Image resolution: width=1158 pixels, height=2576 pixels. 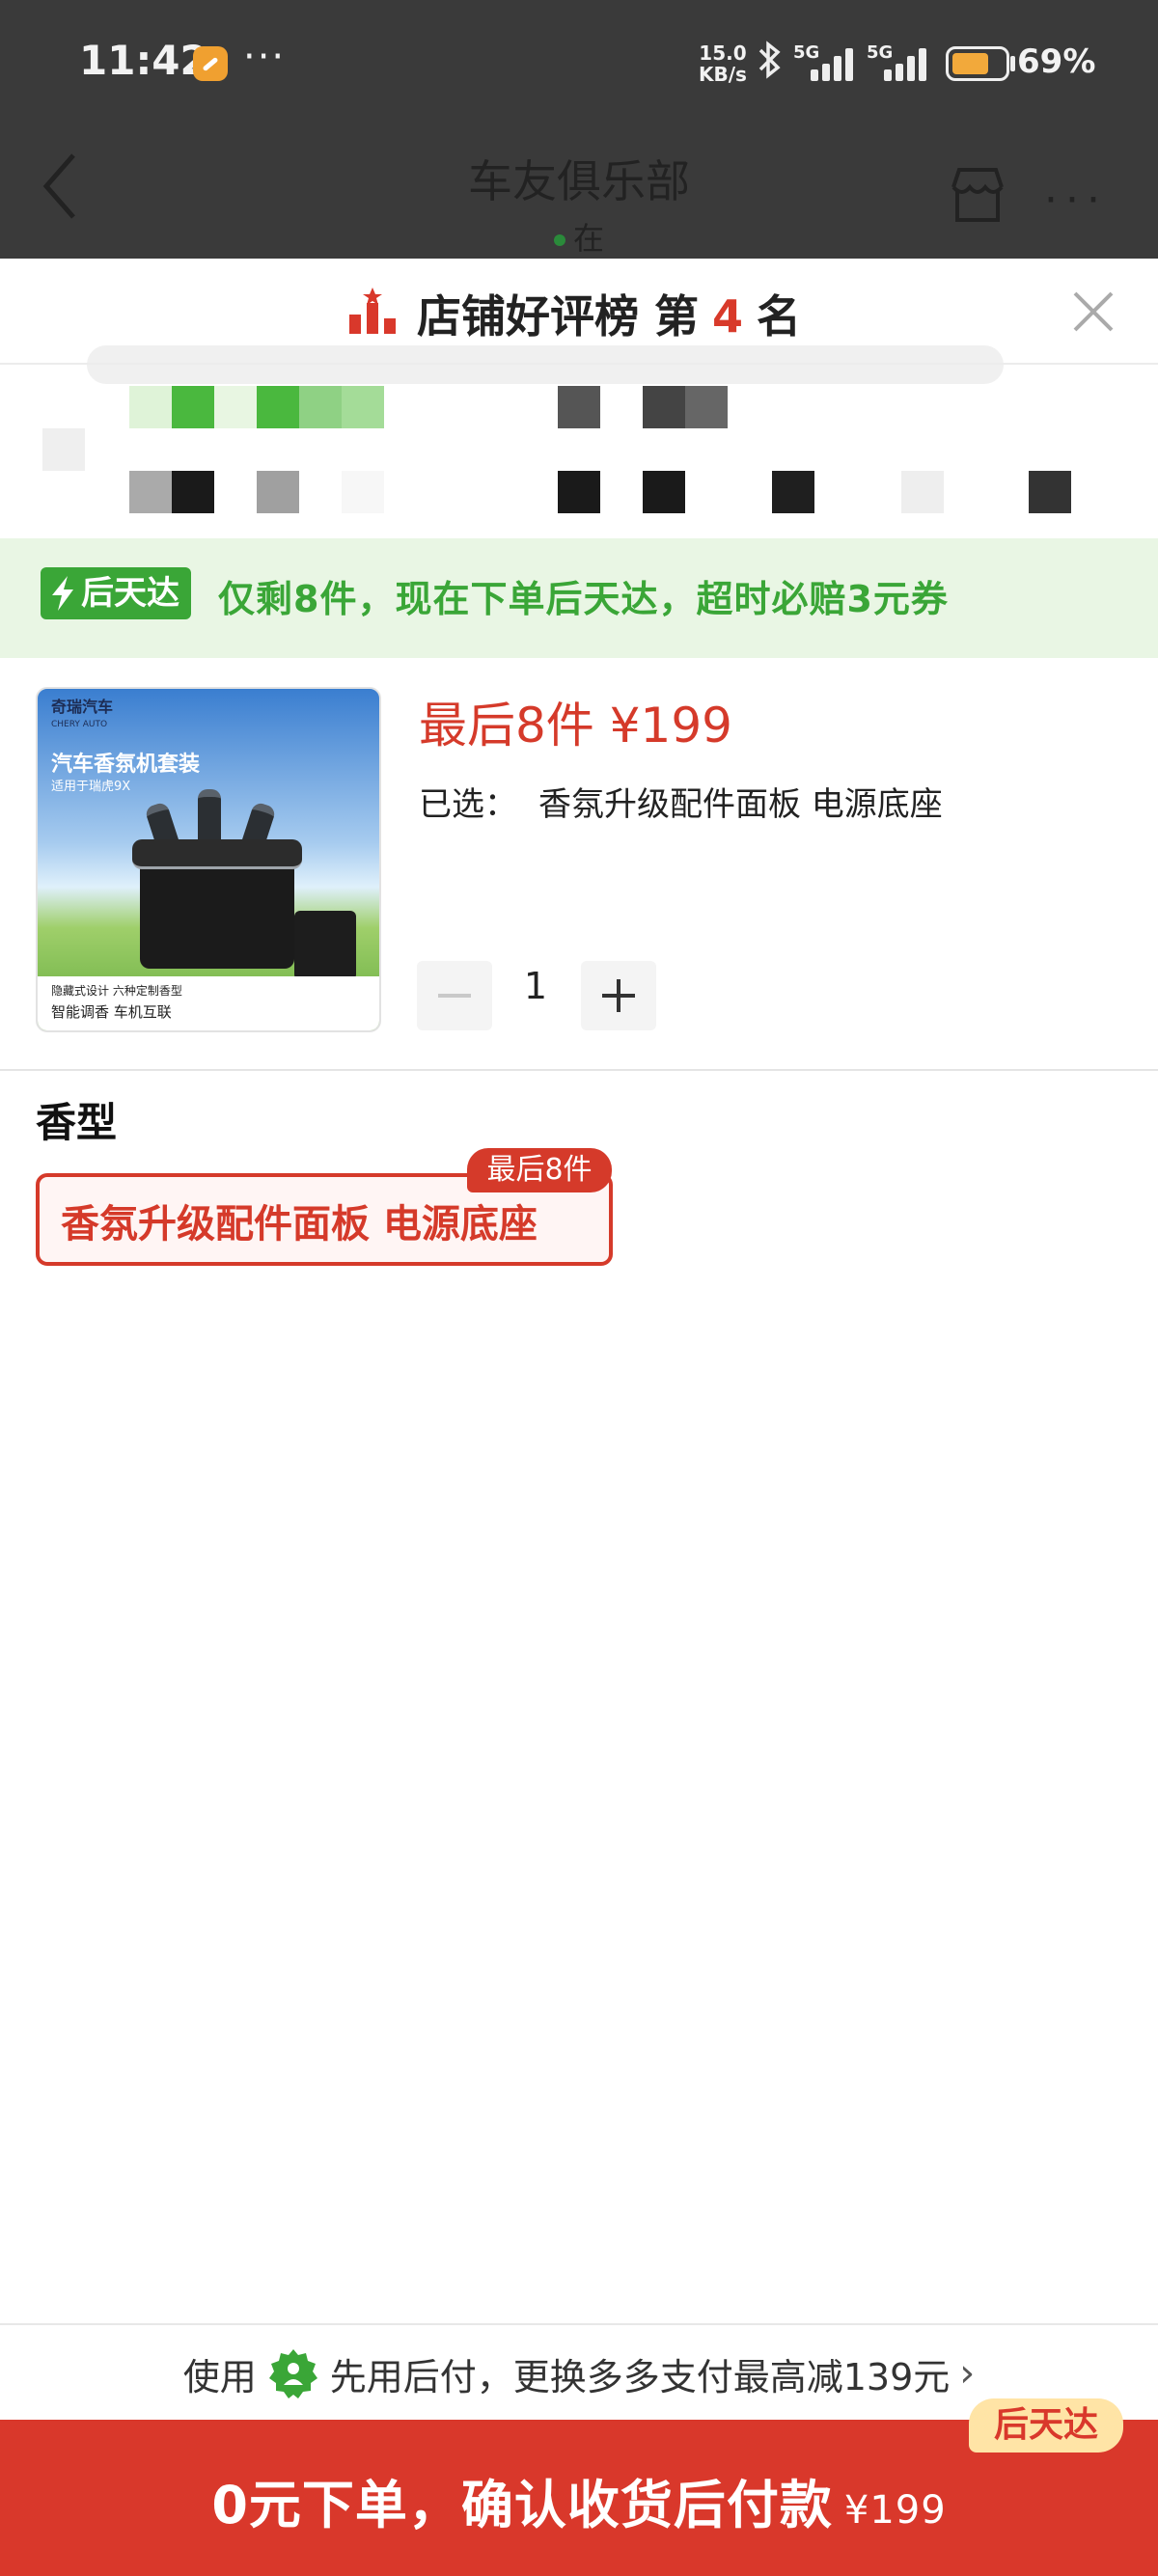 I want to click on selected-spec-label: 已选：, so click(x=468, y=805).